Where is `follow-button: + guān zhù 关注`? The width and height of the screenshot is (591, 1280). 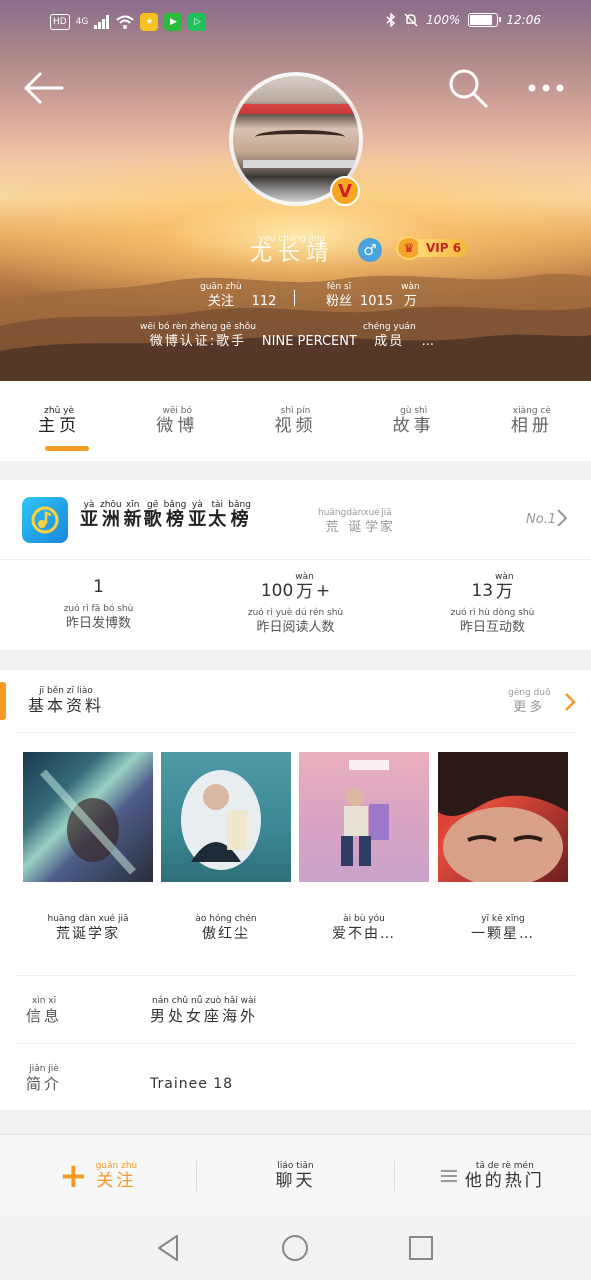 follow-button: + guān zhù 关注 is located at coordinates (98, 1176).